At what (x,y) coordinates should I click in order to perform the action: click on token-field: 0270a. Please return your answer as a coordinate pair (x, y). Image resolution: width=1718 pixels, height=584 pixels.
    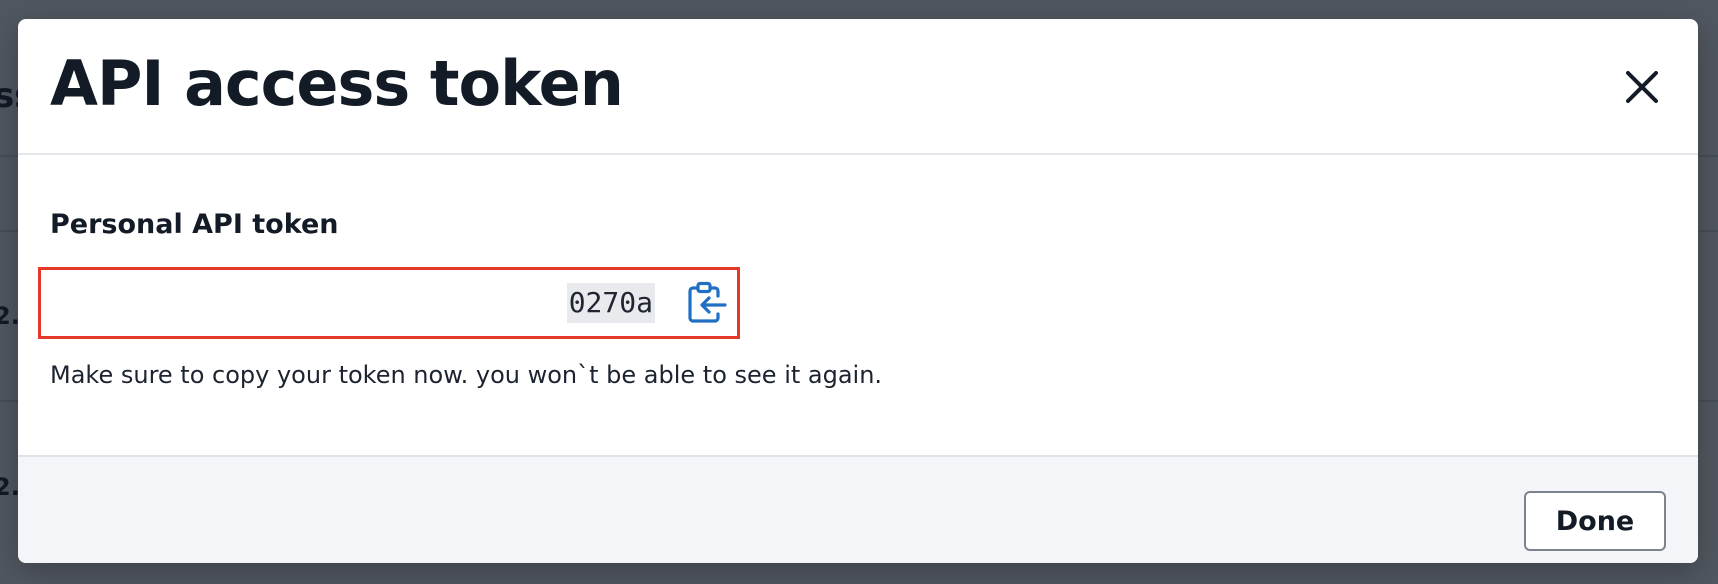
    Looking at the image, I should click on (389, 303).